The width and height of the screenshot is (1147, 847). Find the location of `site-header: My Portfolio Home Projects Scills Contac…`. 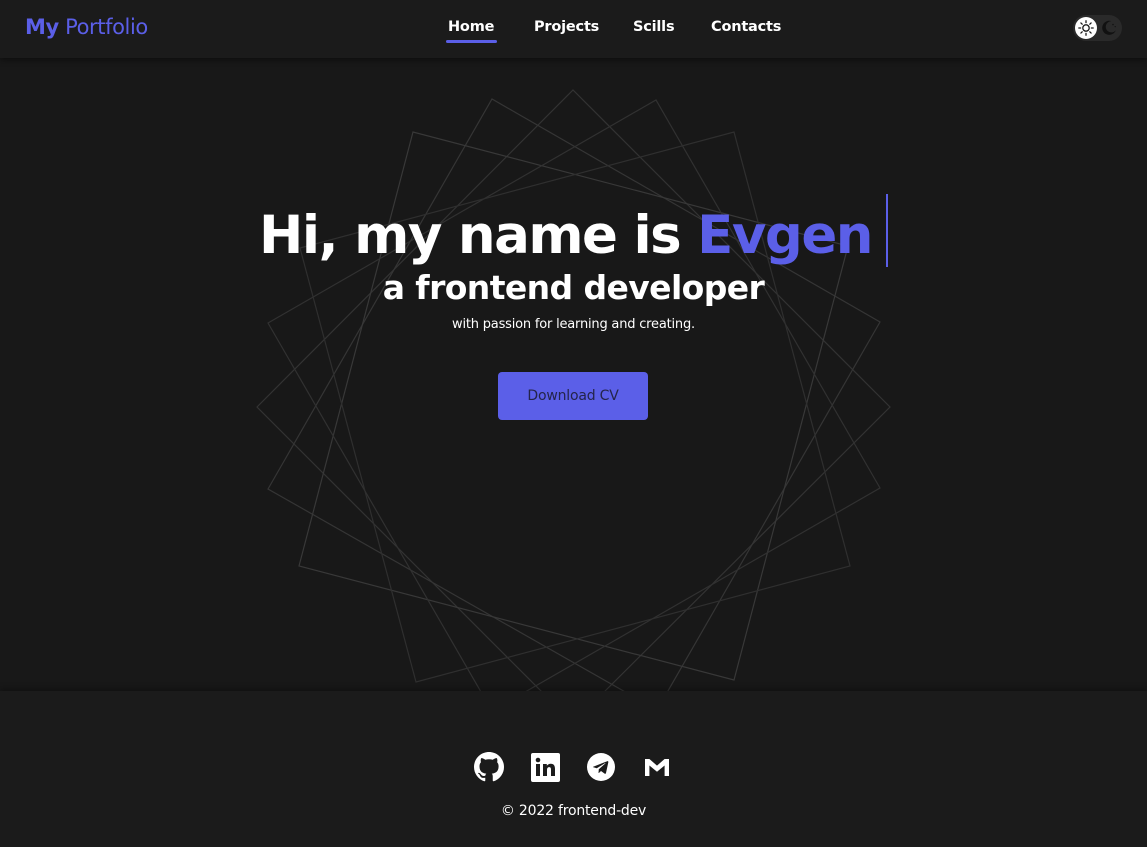

site-header: My Portfolio Home Projects Scills Contac… is located at coordinates (573, 29).